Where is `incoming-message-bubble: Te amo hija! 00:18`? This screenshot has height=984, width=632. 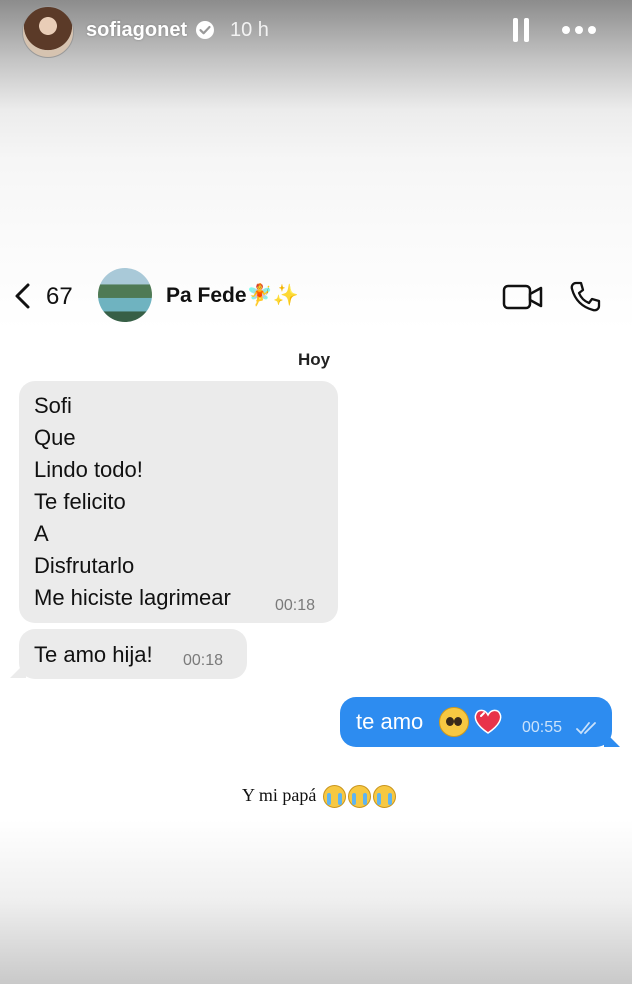 incoming-message-bubble: Te amo hija! 00:18 is located at coordinates (133, 654).